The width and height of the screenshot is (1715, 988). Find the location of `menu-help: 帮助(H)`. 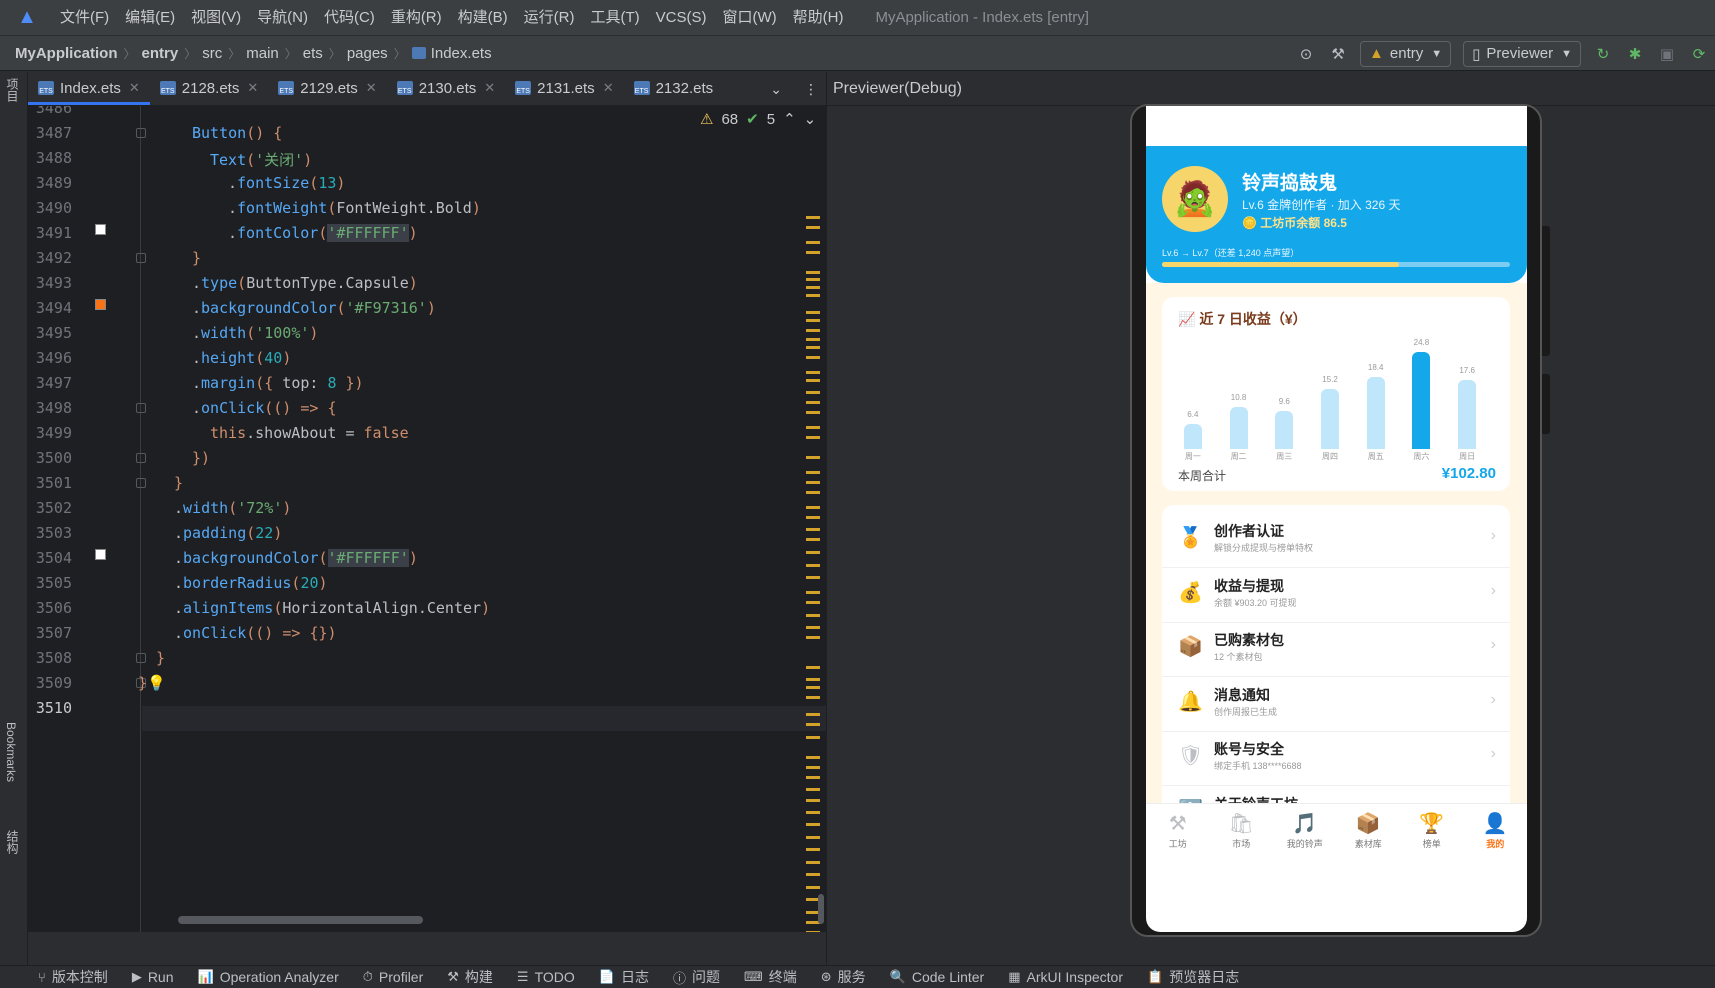

menu-help: 帮助(H) is located at coordinates (818, 18).